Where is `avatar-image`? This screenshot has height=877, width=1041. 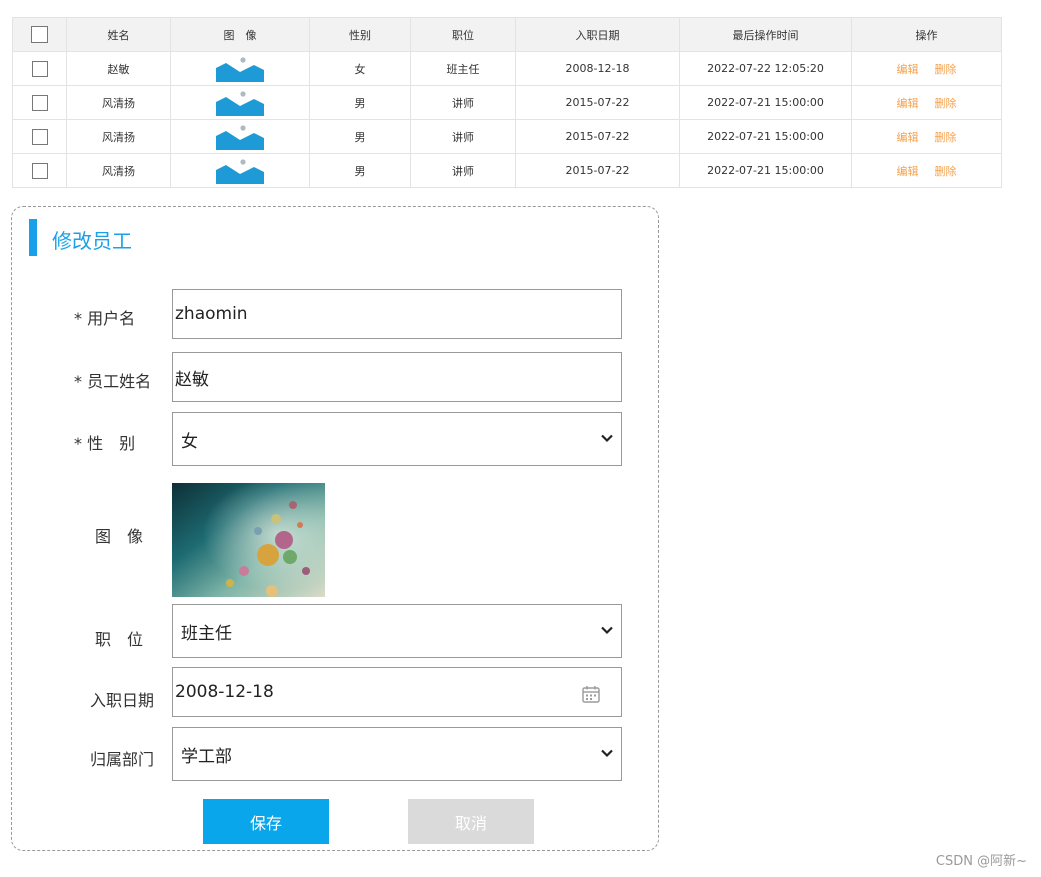
avatar-image is located at coordinates (248, 540).